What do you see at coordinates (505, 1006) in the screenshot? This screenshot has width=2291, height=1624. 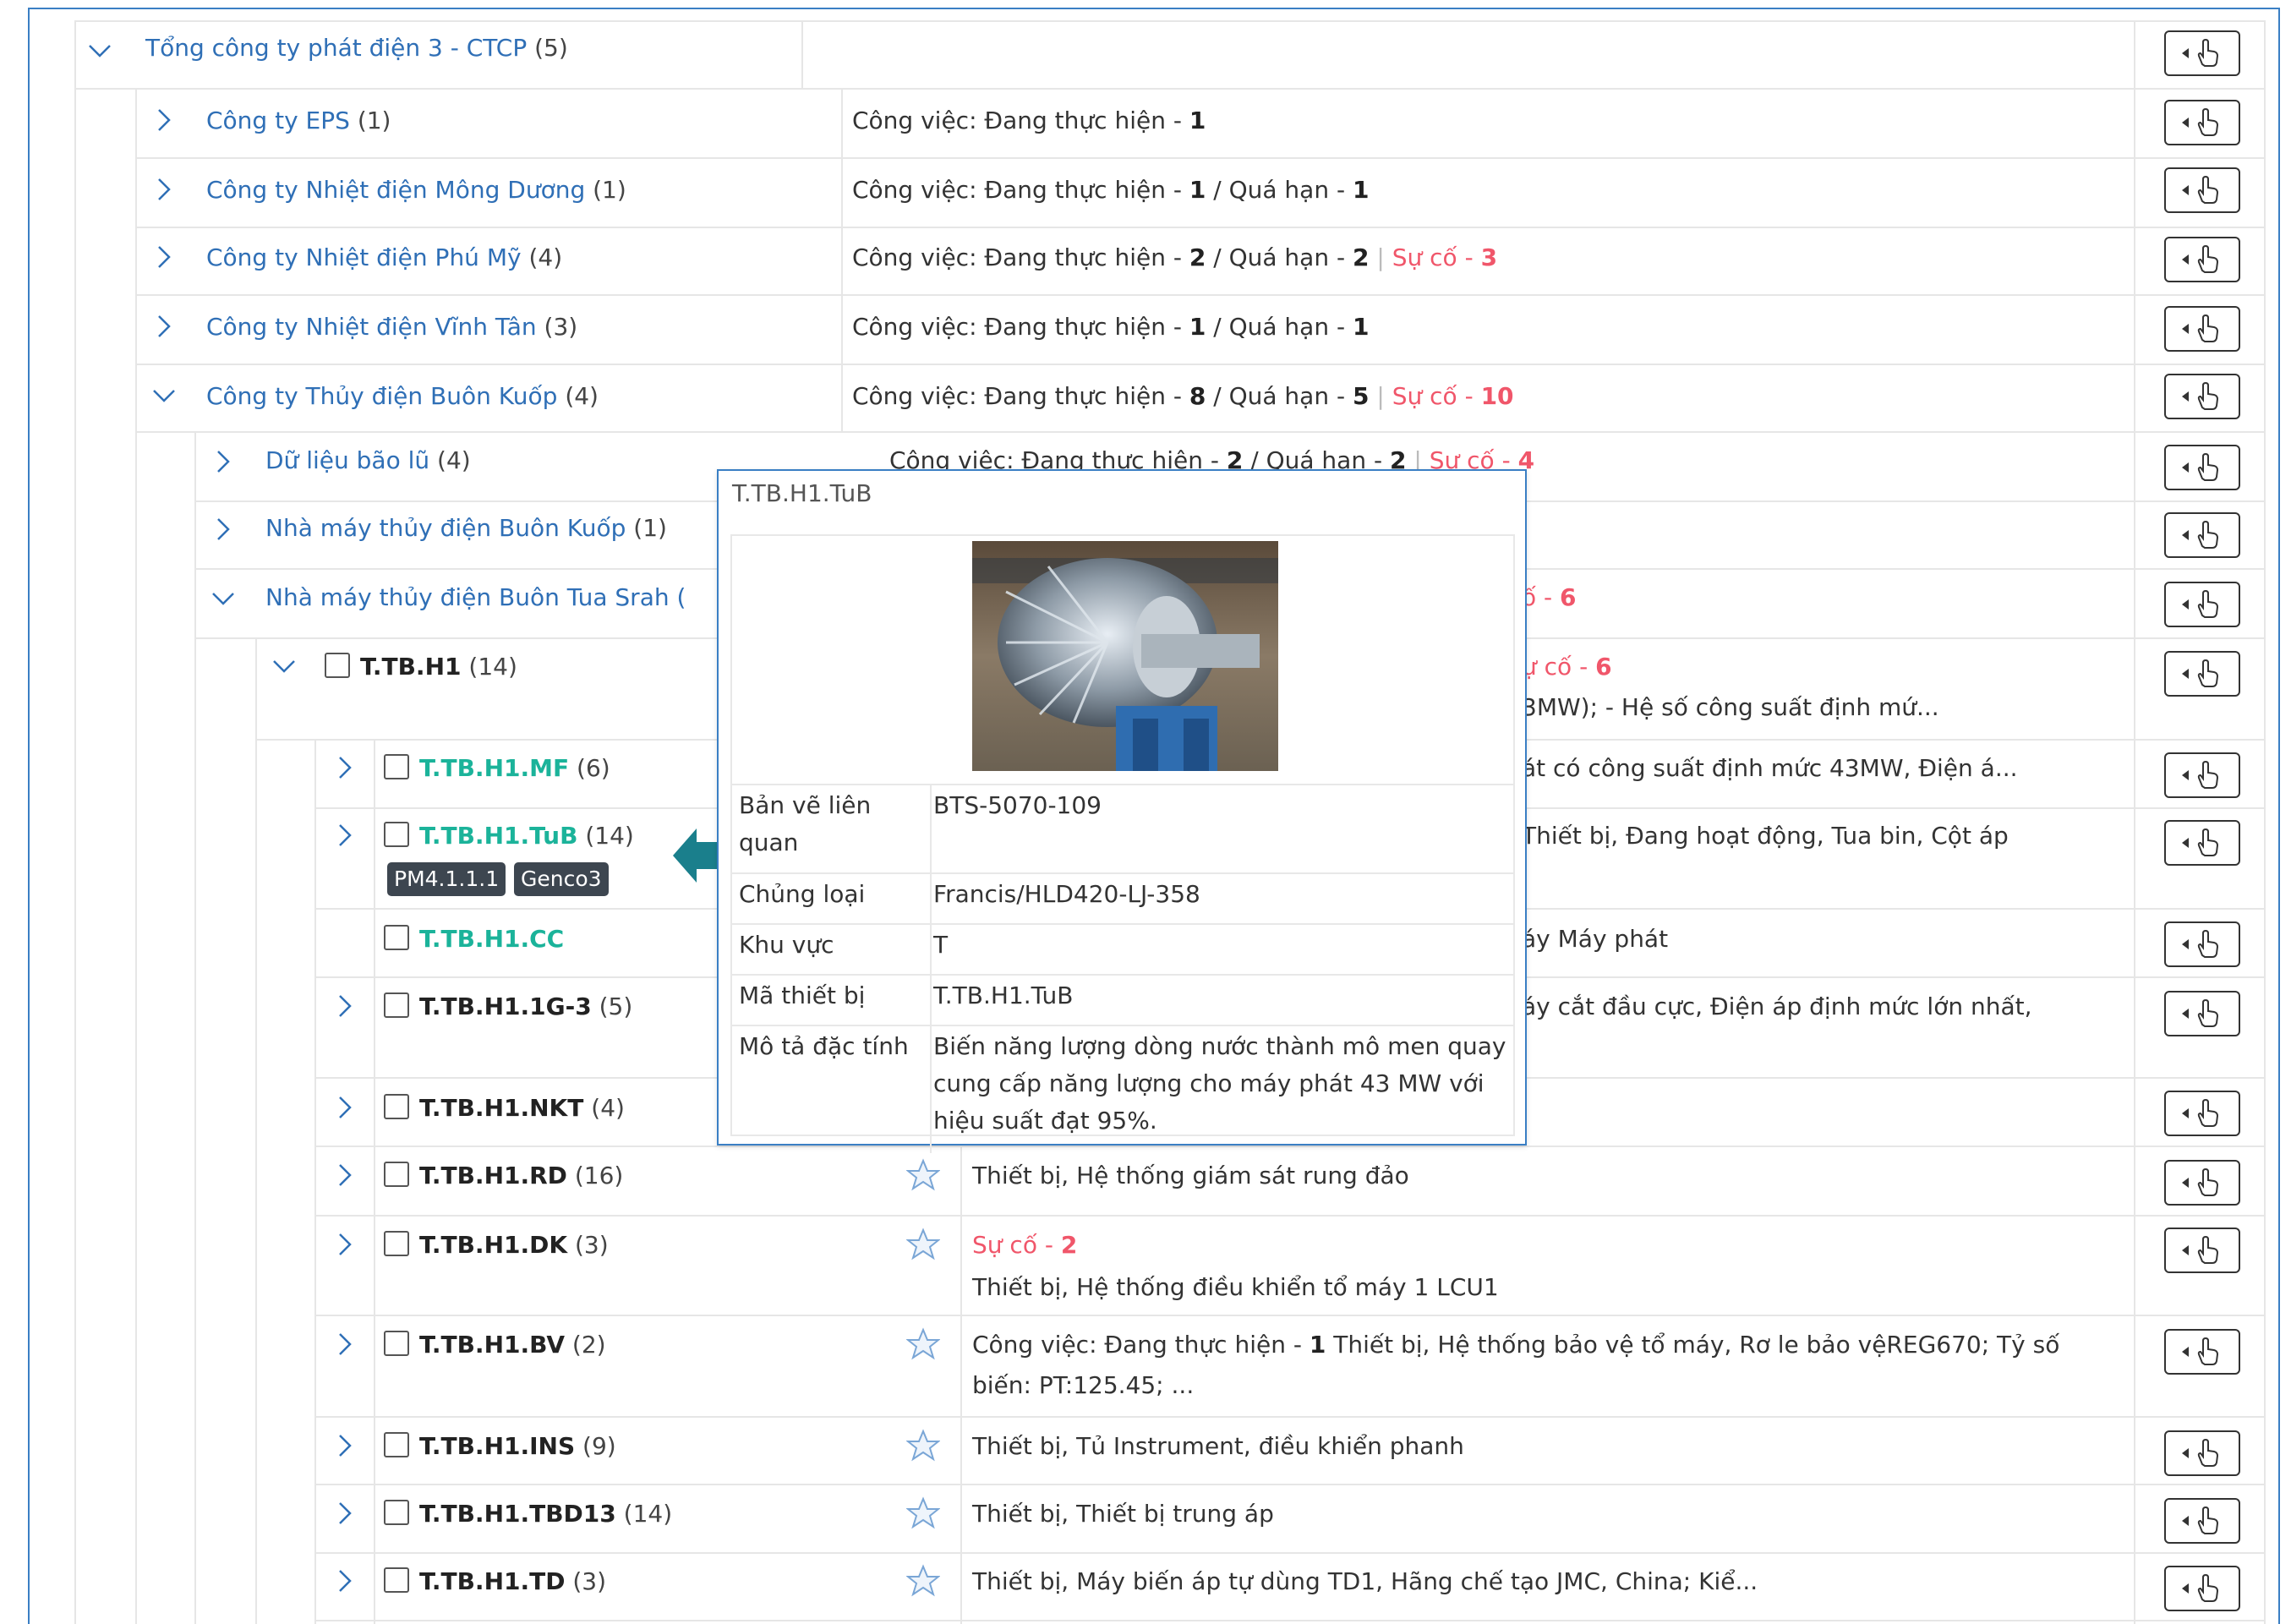 I see `node-code: T.TB.H1.1G-3` at bounding box center [505, 1006].